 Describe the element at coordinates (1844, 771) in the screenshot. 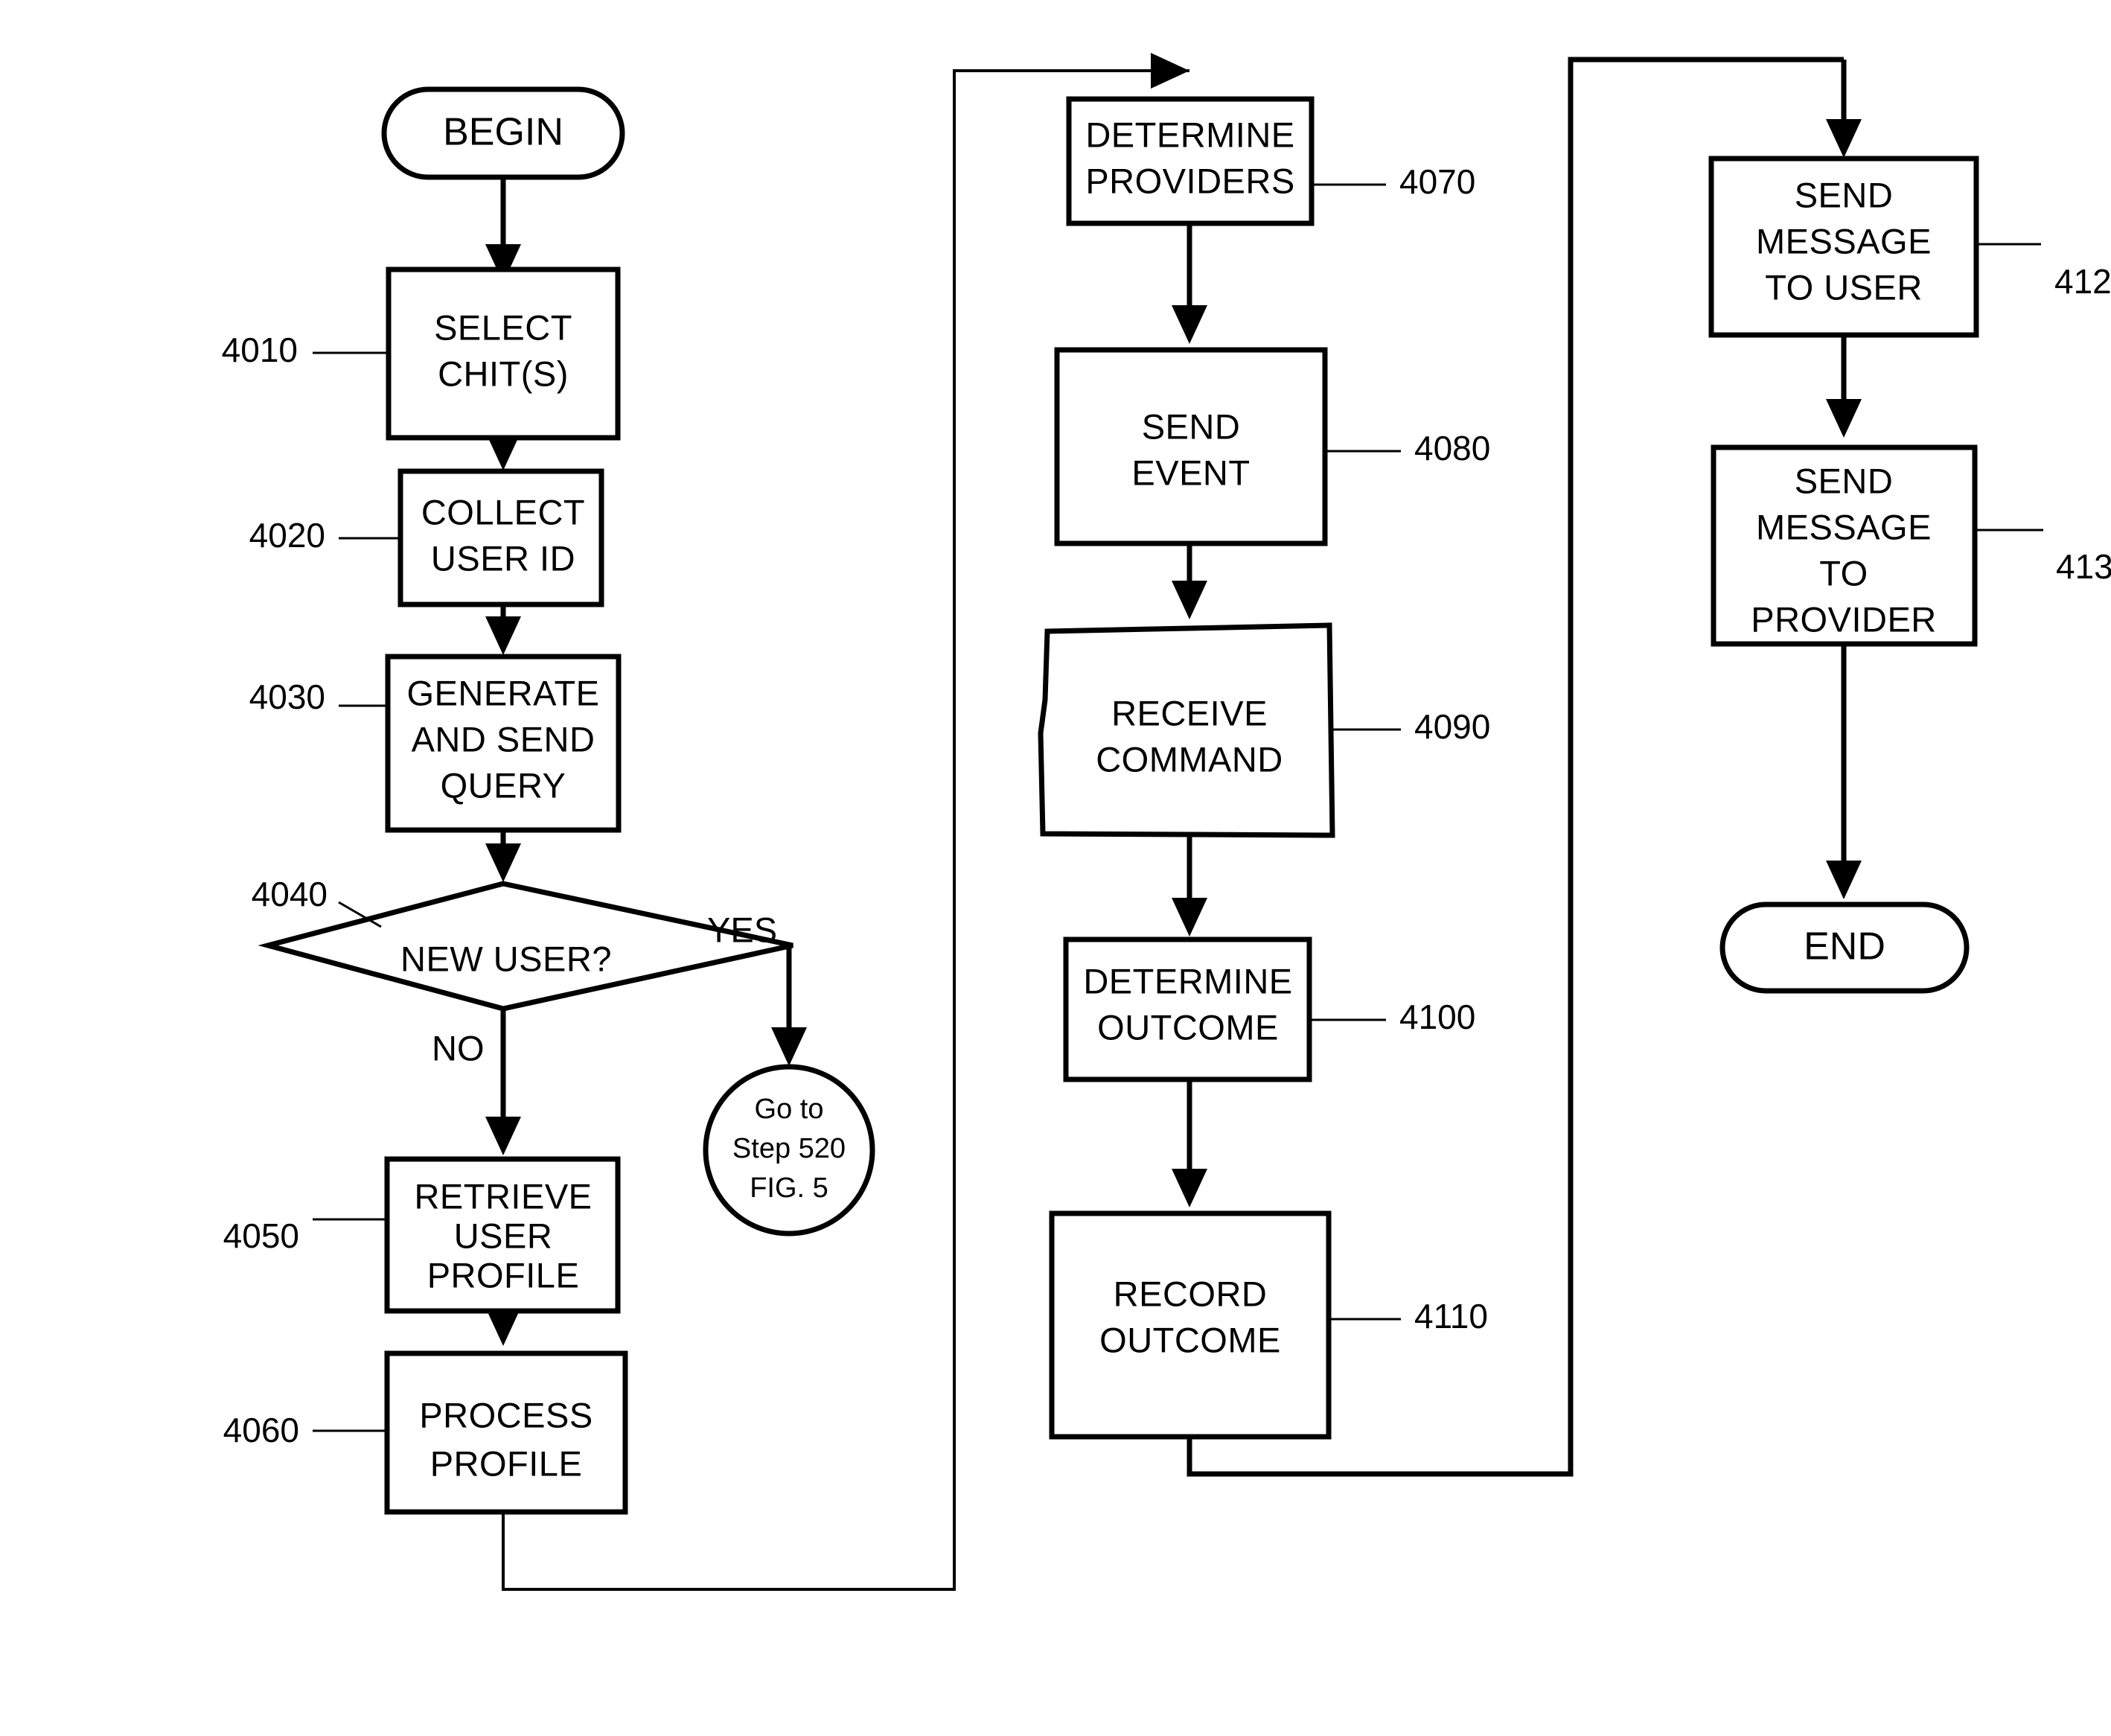

I see `connector-4130-to-end` at that location.